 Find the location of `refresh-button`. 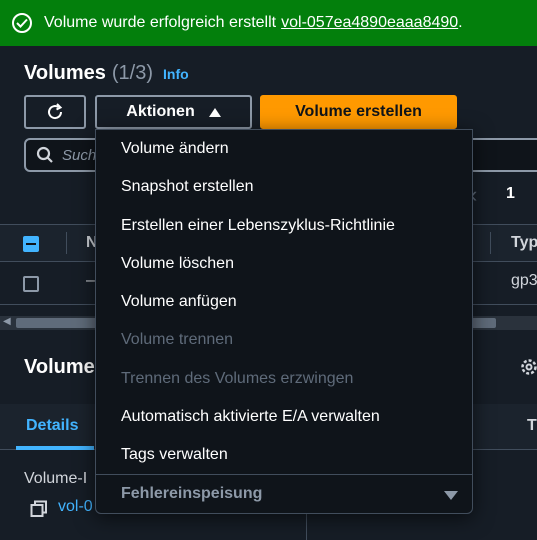

refresh-button is located at coordinates (55, 112).